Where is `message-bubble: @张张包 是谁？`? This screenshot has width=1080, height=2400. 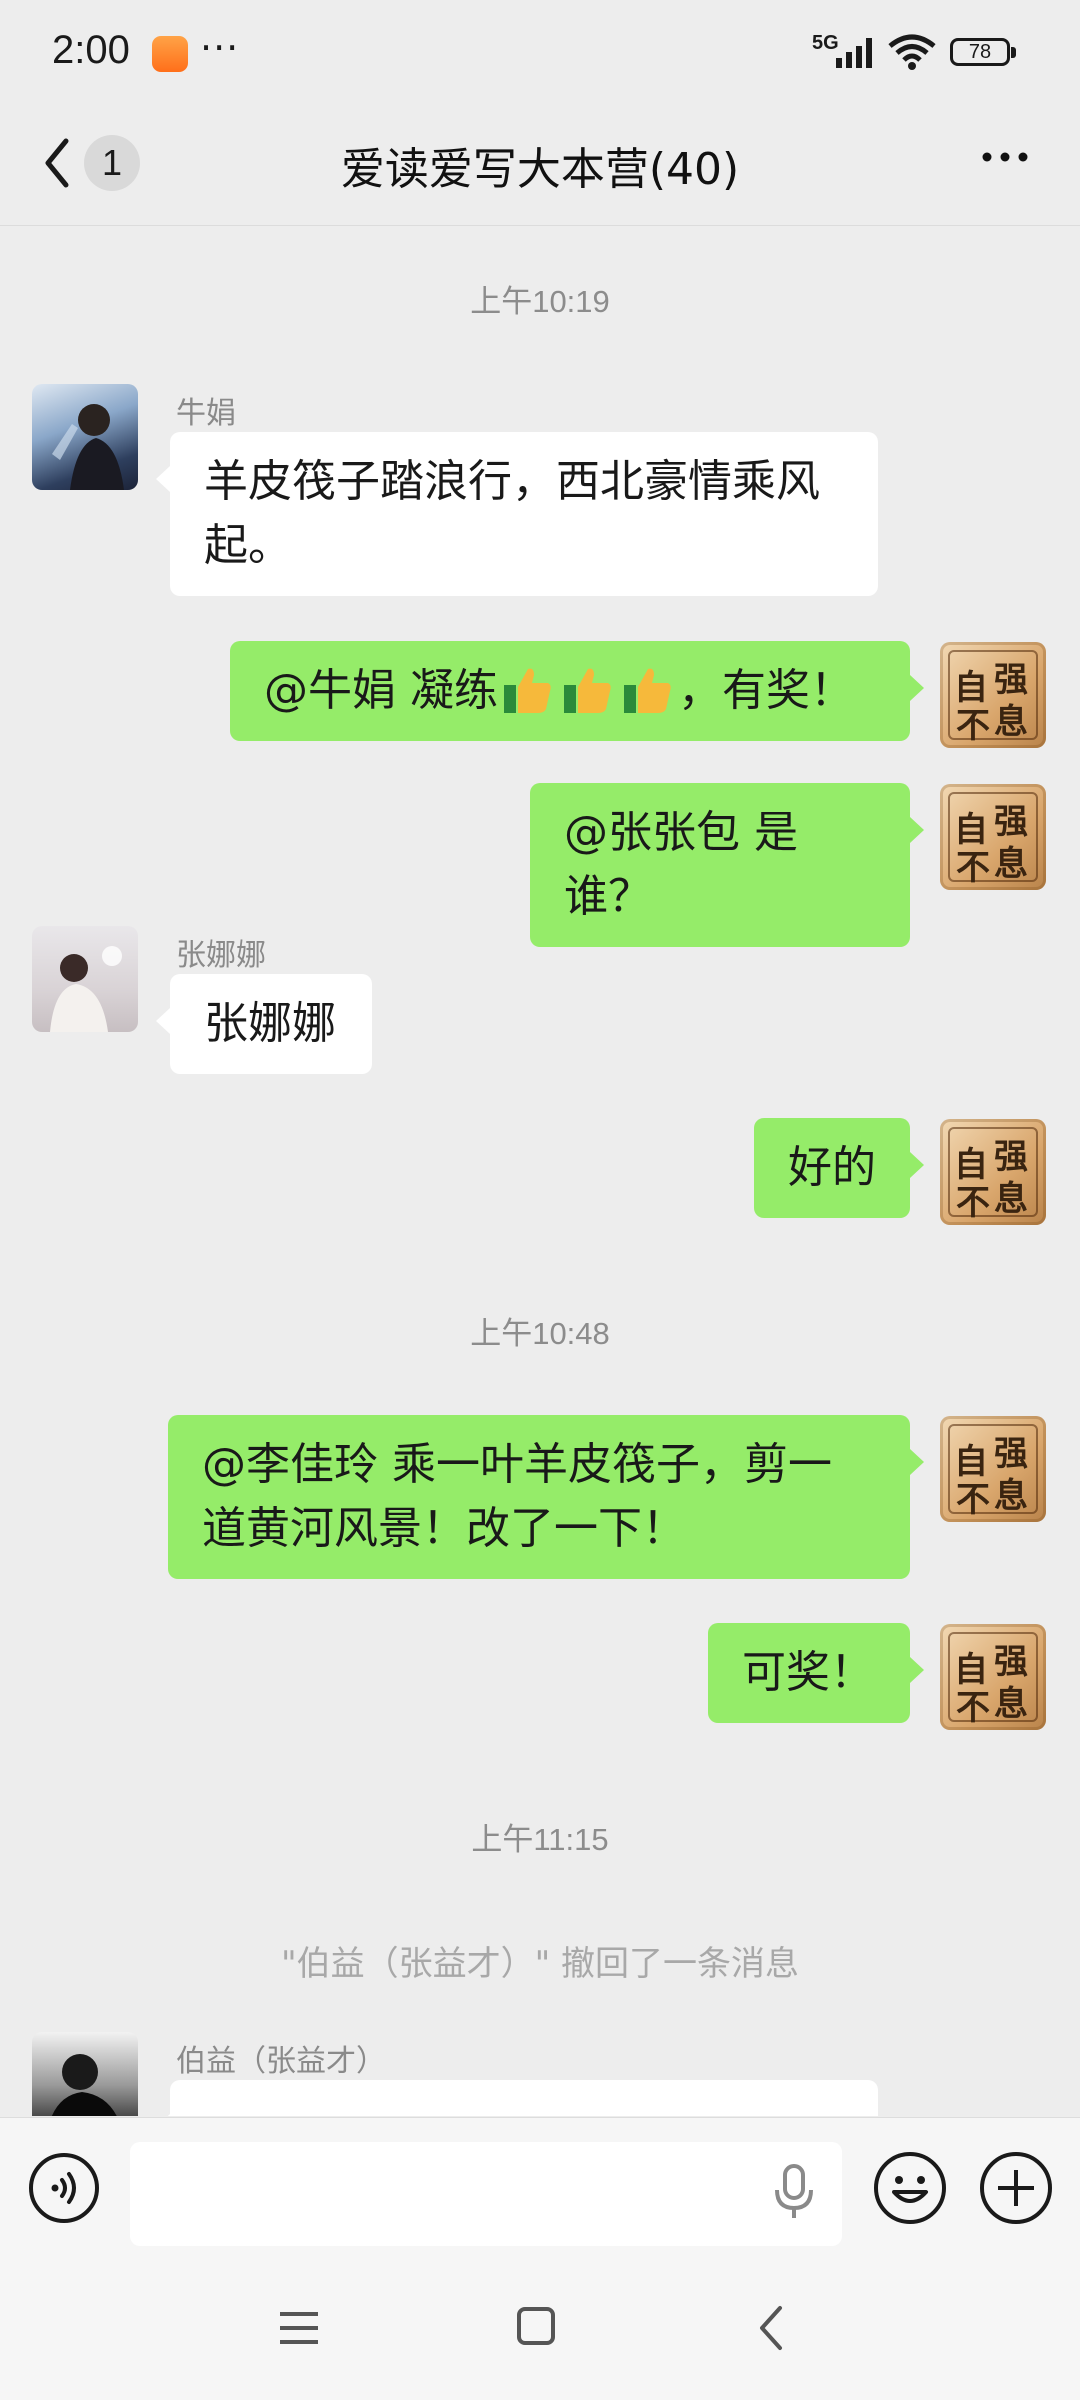 message-bubble: @张张包 是谁？ is located at coordinates (727, 865).